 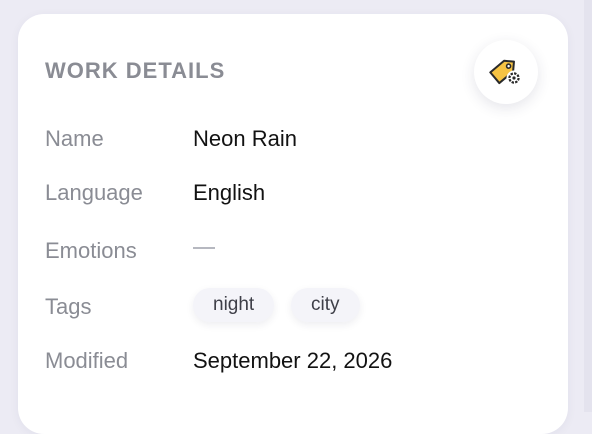 I want to click on tag-gear-icon, so click(x=506, y=72).